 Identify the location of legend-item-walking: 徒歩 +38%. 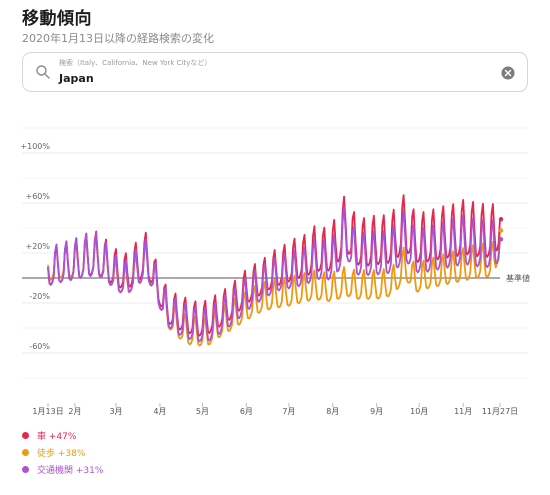
(62, 452).